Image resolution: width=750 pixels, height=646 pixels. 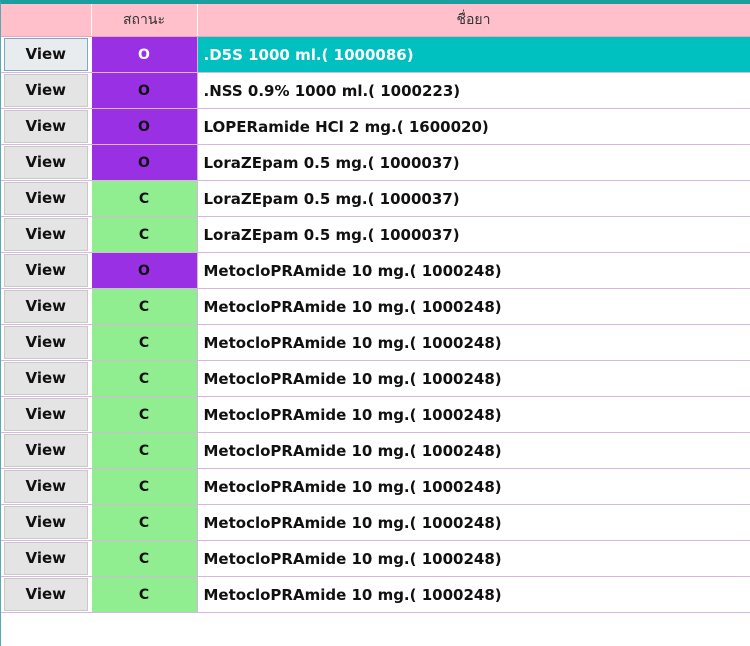 I want to click on drug-name-cell: LOPERamide HCl 2 mg.( 1600020), so click(x=473, y=126).